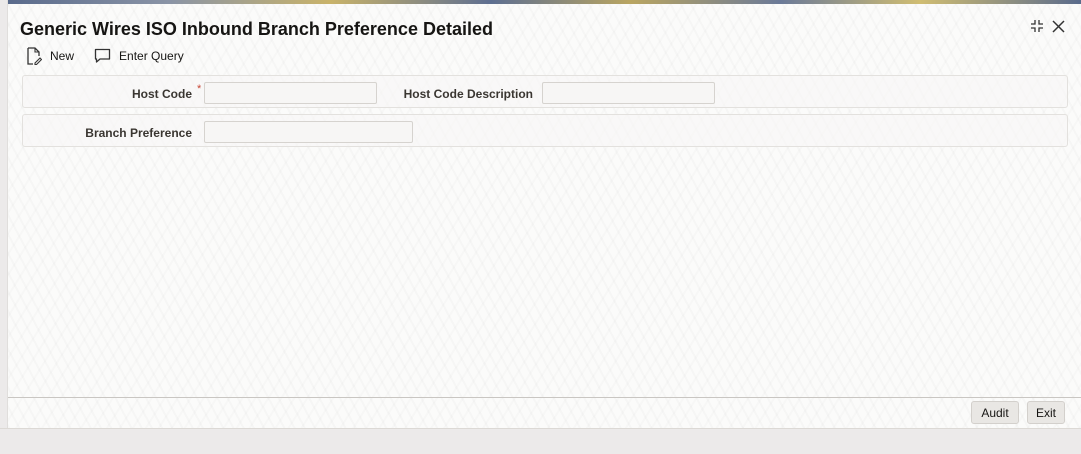 This screenshot has width=1081, height=454. What do you see at coordinates (545, 130) in the screenshot?
I see `branch-preference-section: Branch Preference` at bounding box center [545, 130].